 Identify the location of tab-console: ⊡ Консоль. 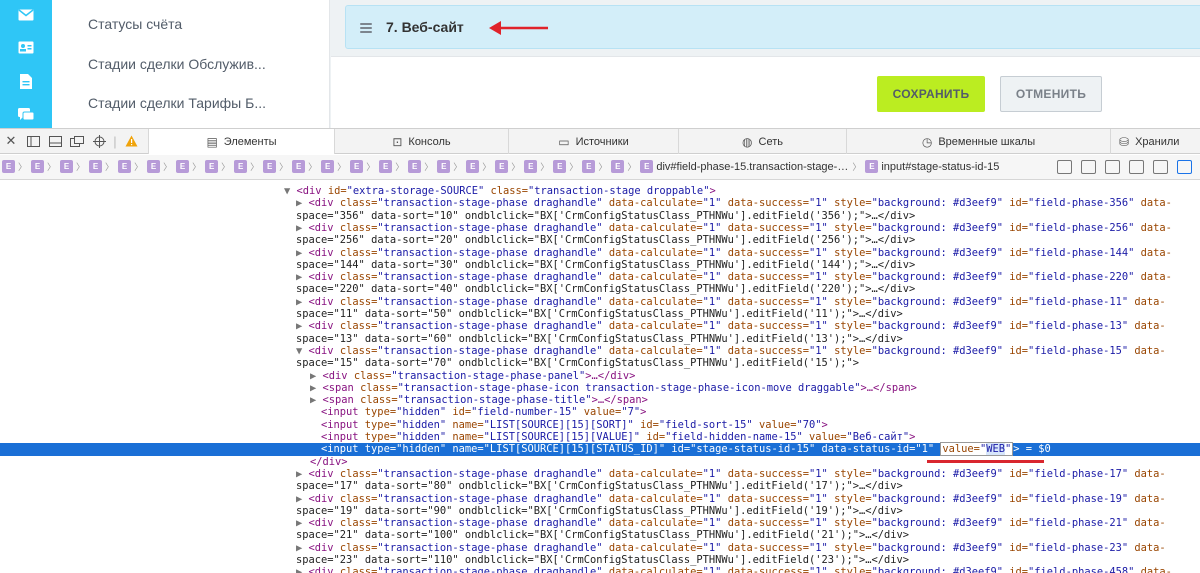
(421, 141).